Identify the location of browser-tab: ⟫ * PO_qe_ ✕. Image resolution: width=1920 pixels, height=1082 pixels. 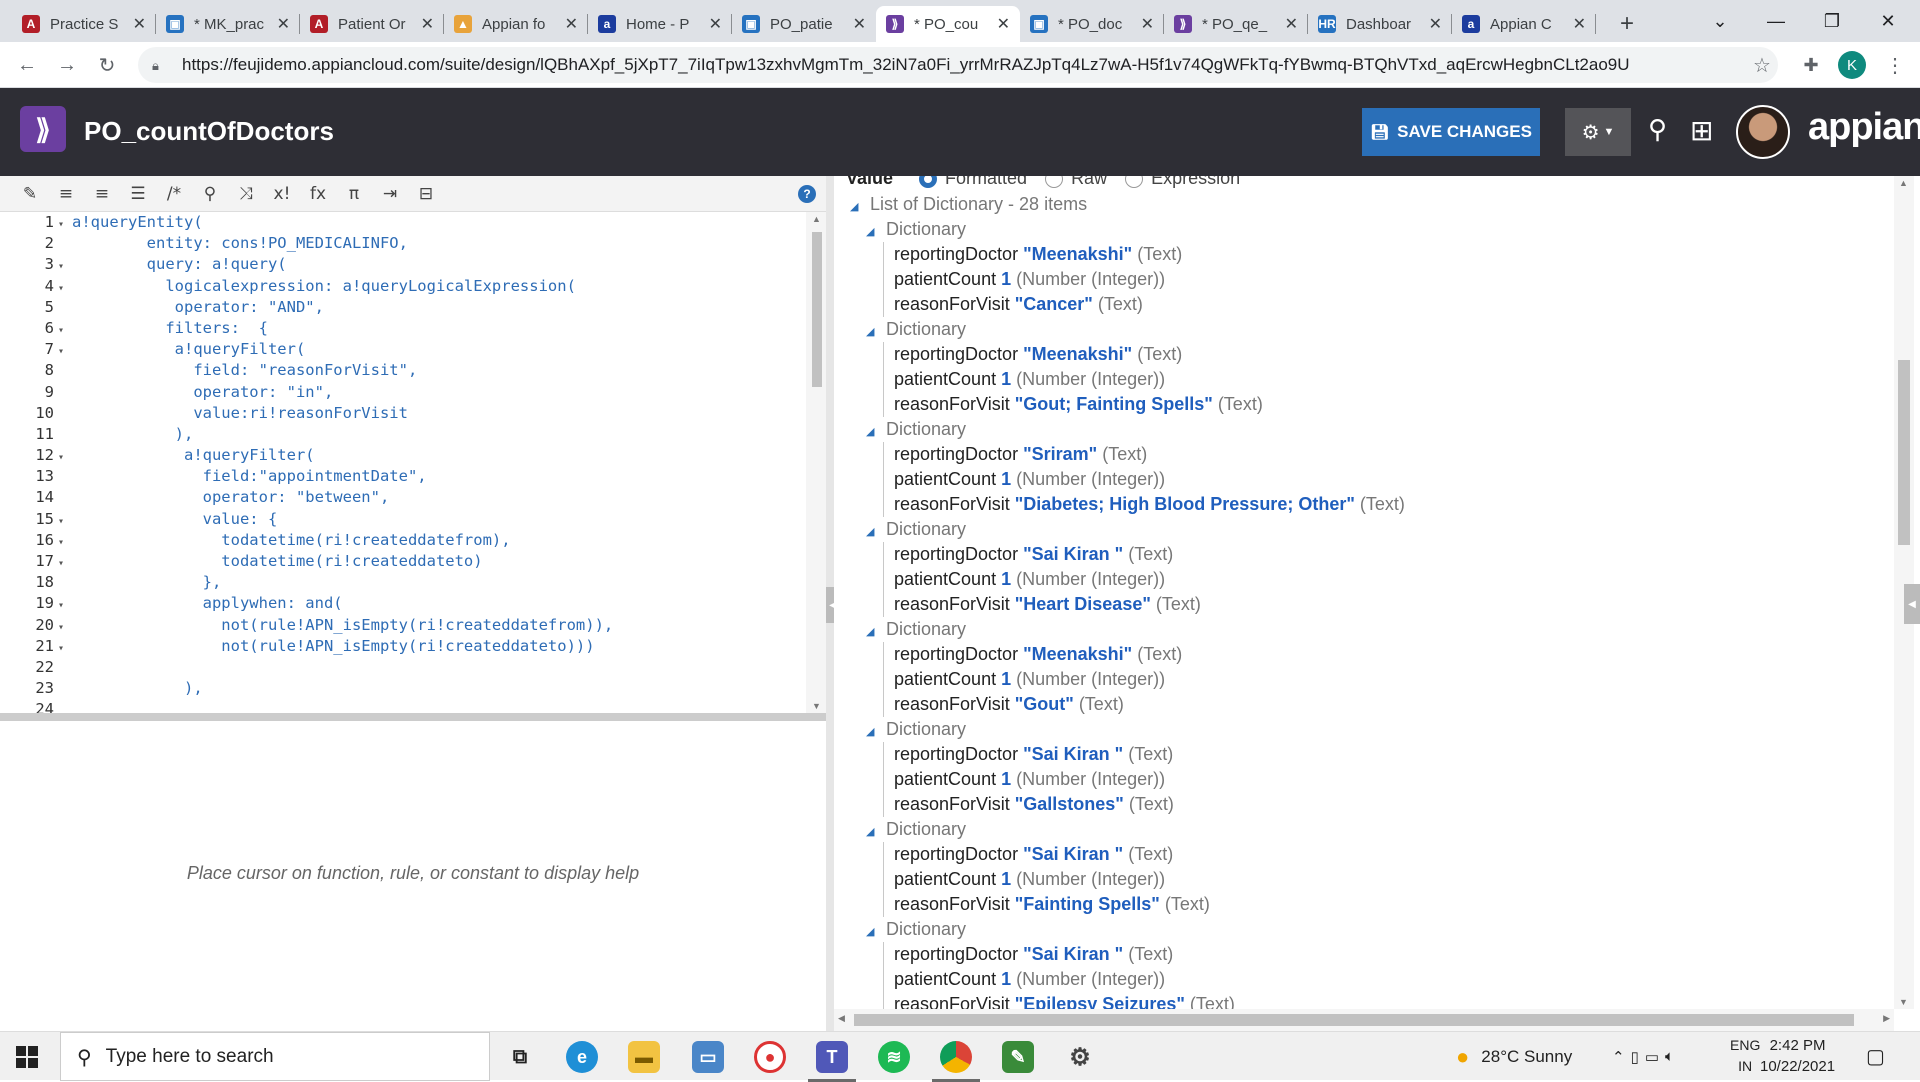
(1236, 24).